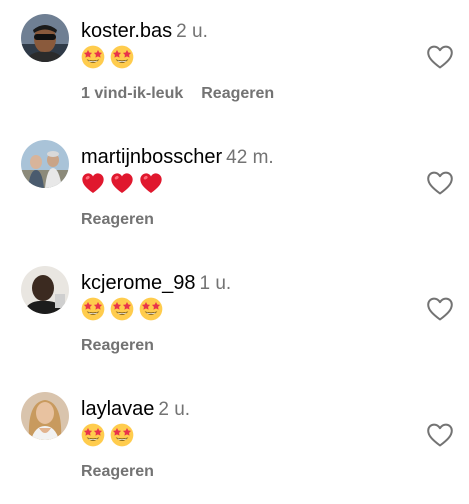  What do you see at coordinates (126, 31) in the screenshot?
I see `username: koster.bas` at bounding box center [126, 31].